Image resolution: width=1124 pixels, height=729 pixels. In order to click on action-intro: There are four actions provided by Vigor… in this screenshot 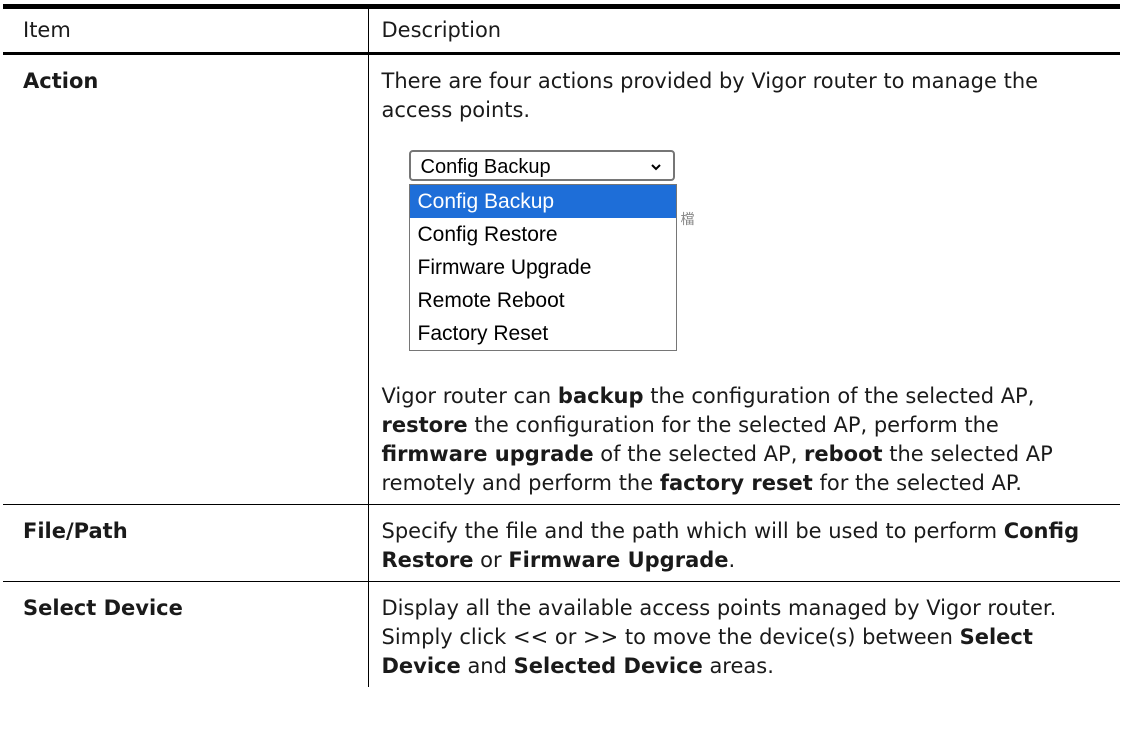, I will do `click(710, 95)`.